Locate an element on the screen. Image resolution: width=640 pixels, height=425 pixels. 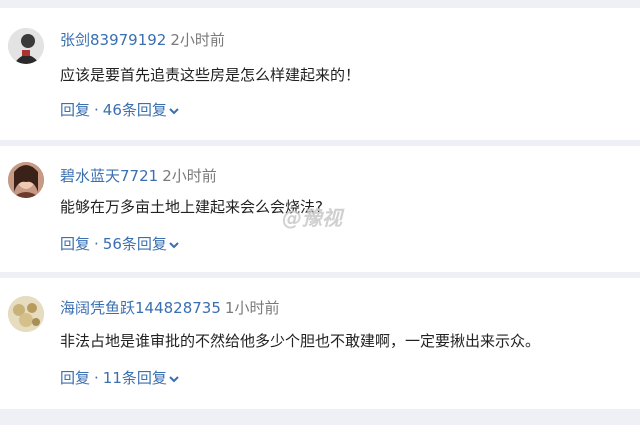
username-text: 碧水蓝天7721 is located at coordinates (109, 176).